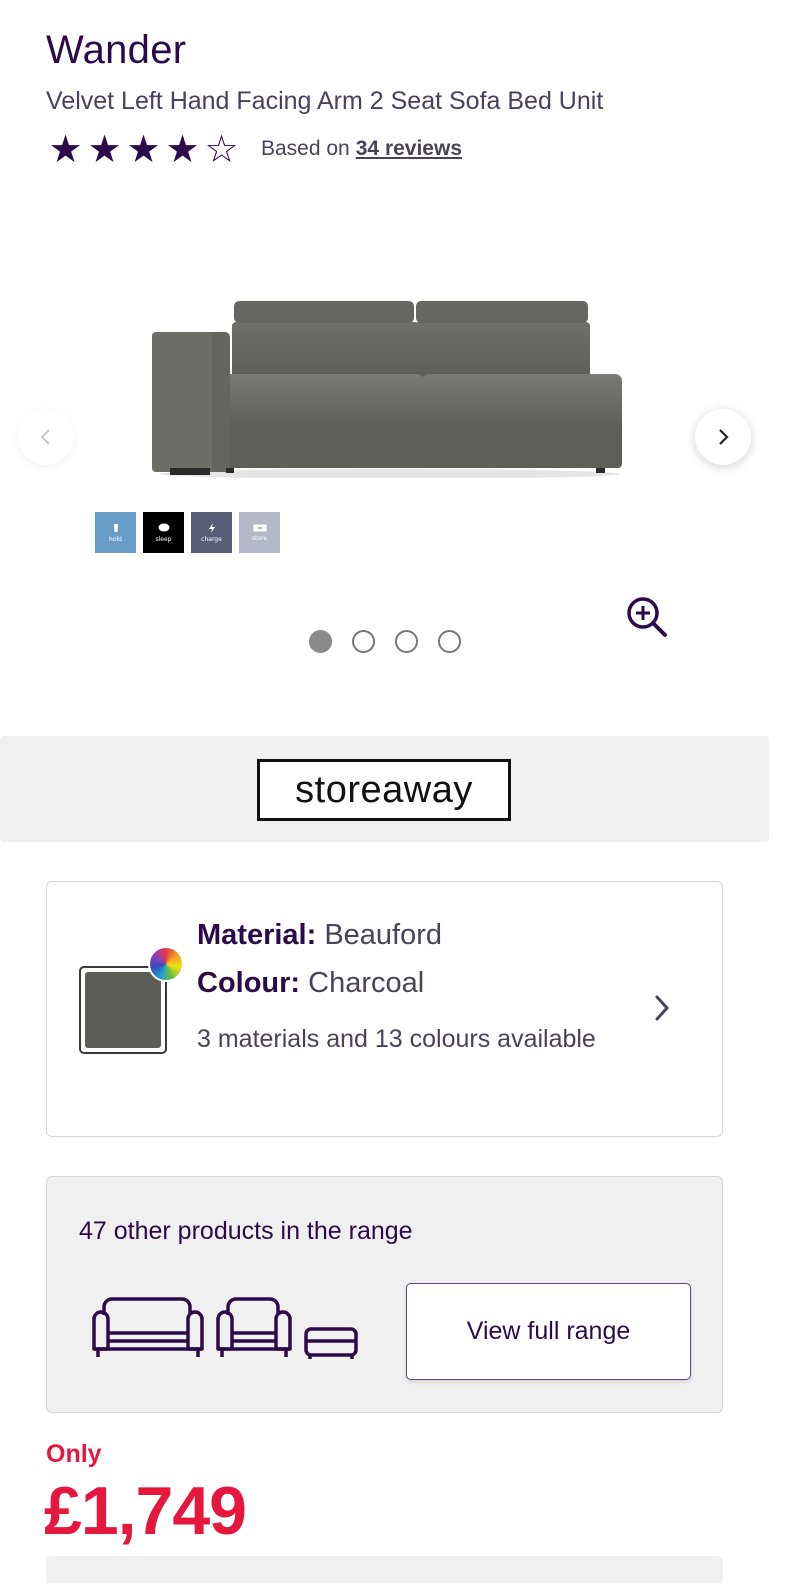  I want to click on bottom-panel, so click(384, 1569).